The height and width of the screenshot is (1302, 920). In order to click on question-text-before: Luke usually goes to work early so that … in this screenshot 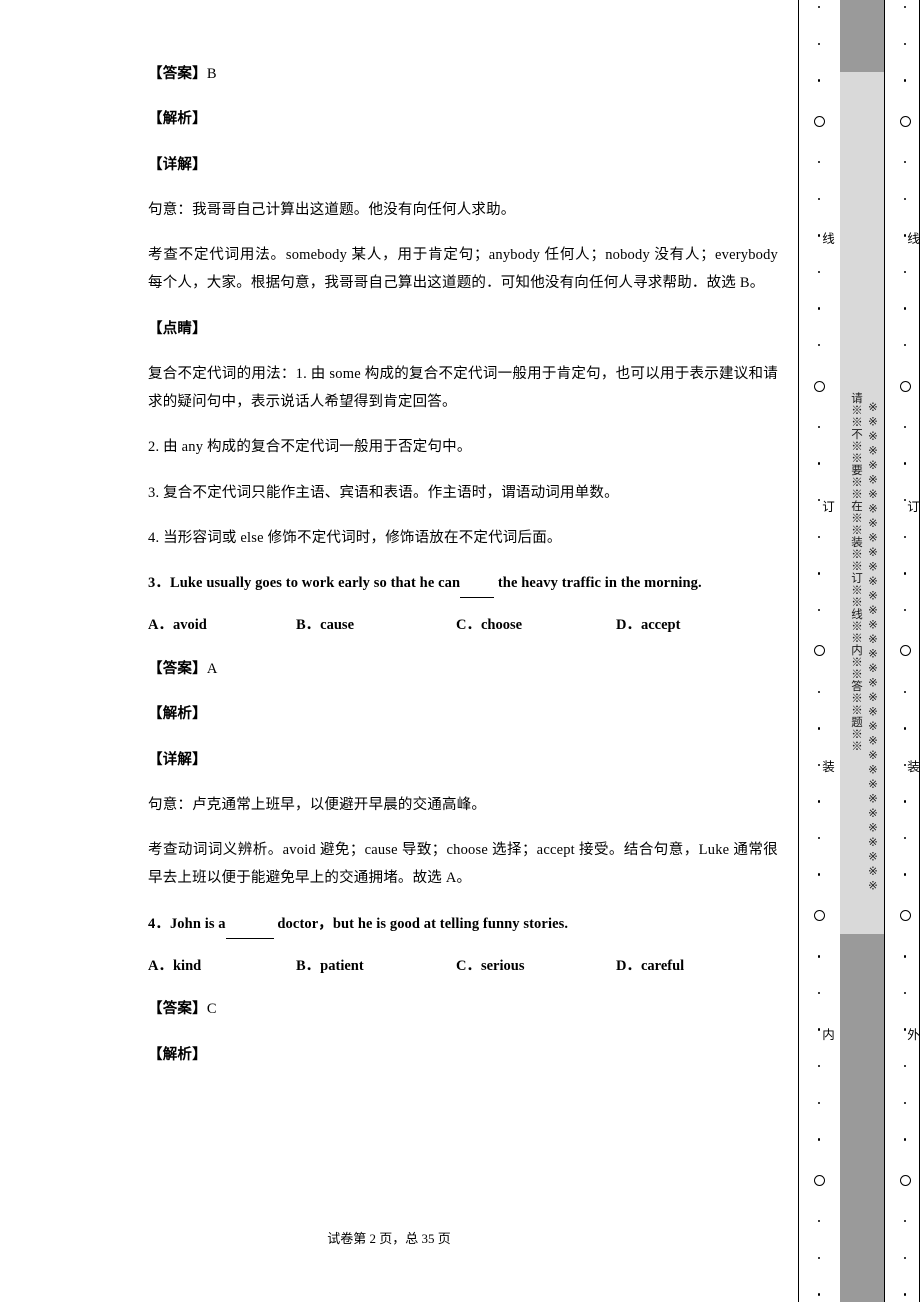, I will do `click(315, 583)`.